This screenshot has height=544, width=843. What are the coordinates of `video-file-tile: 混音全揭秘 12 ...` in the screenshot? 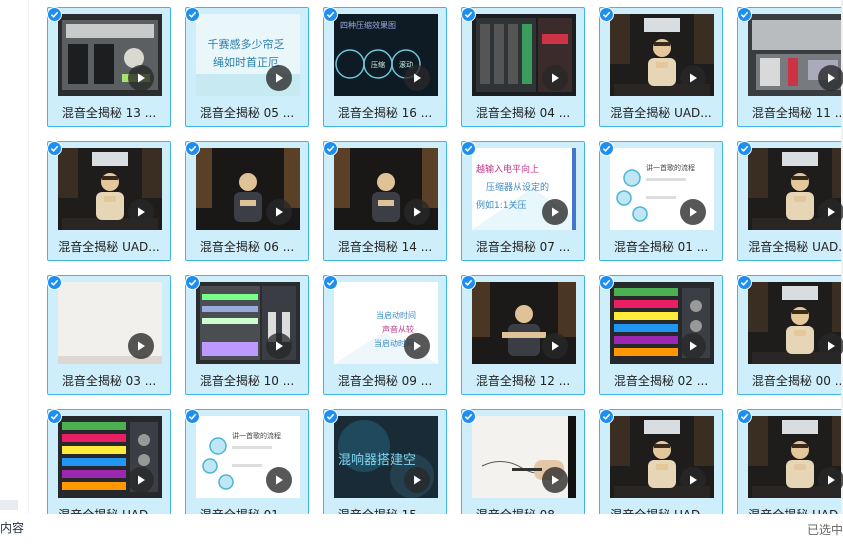 It's located at (523, 335).